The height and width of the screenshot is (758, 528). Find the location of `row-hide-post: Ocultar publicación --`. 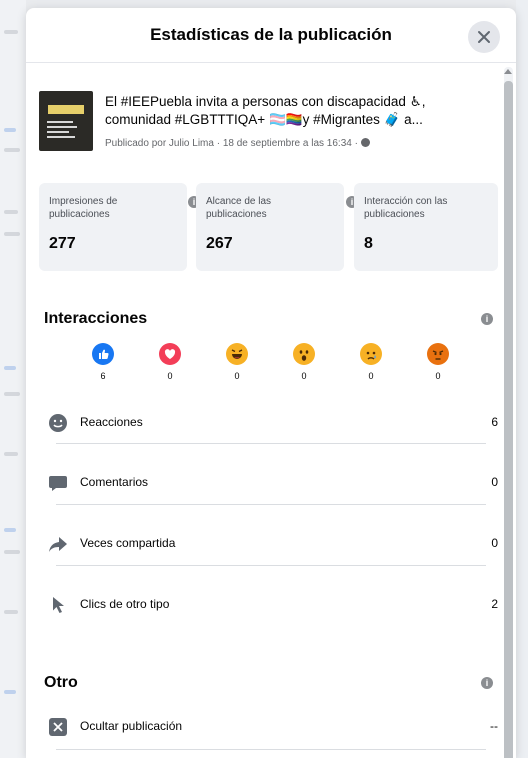

row-hide-post: Ocultar publicación -- is located at coordinates (273, 731).